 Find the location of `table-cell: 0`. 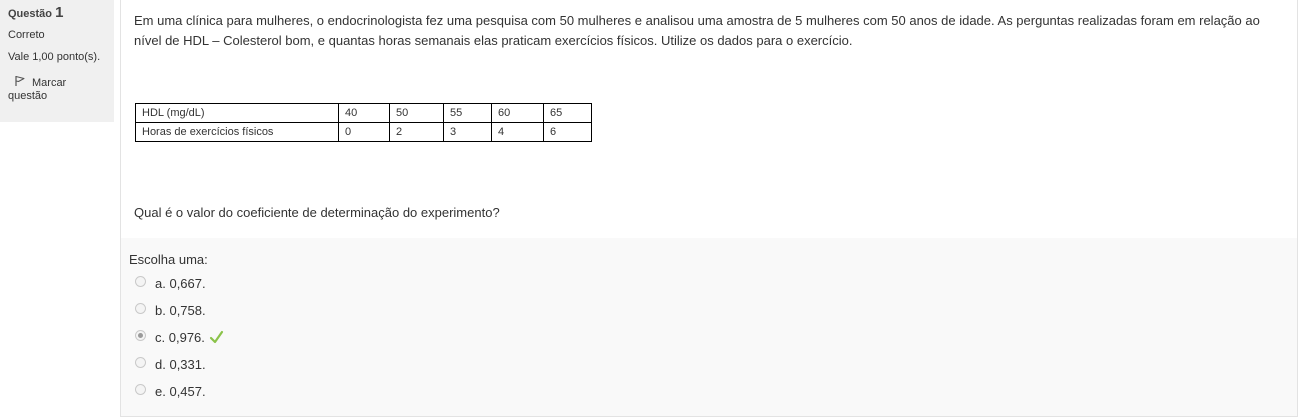

table-cell: 0 is located at coordinates (364, 132).